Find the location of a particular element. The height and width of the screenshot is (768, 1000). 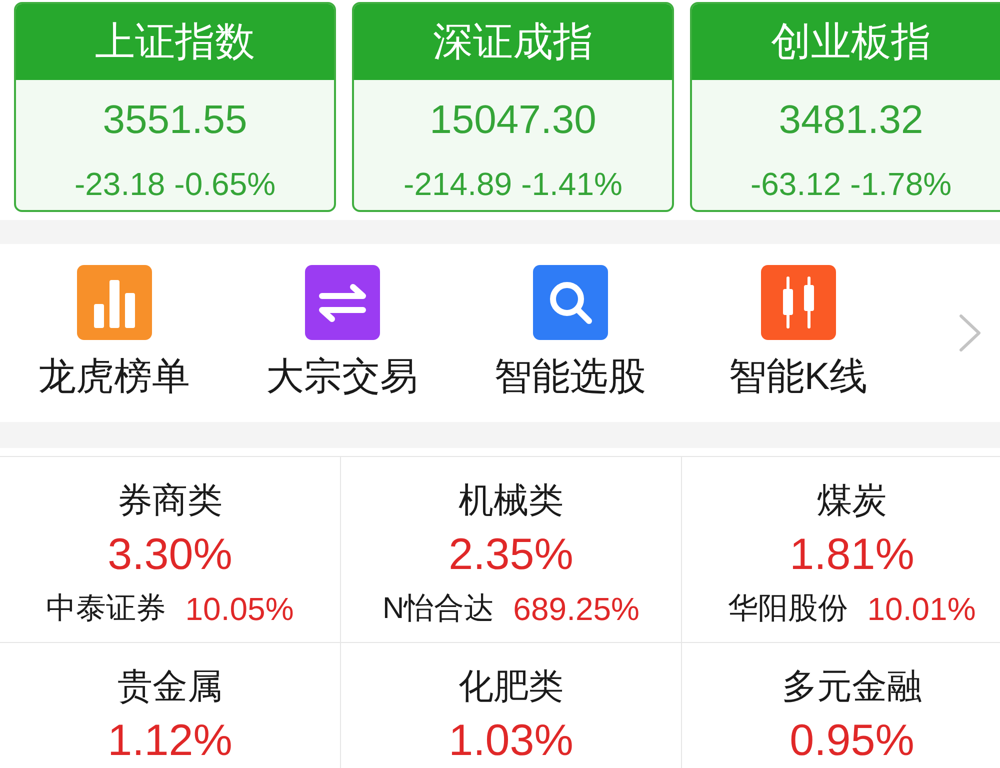

sector-change: 1.12% is located at coordinates (170, 741).